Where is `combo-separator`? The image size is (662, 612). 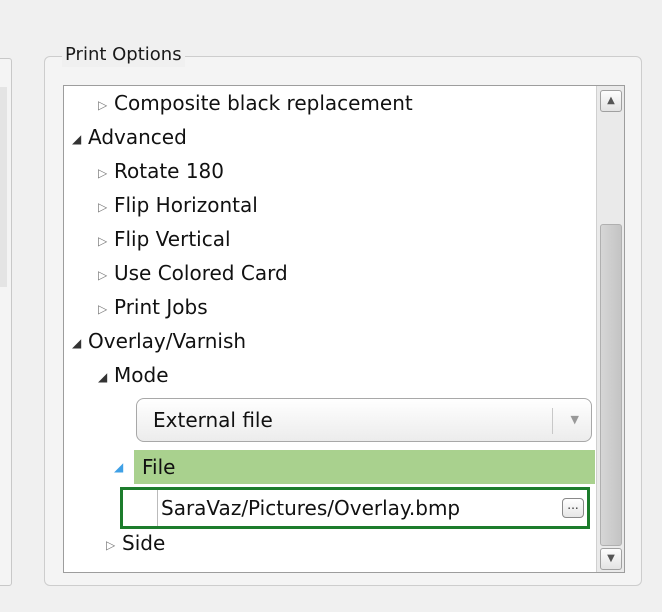
combo-separator is located at coordinates (552, 421).